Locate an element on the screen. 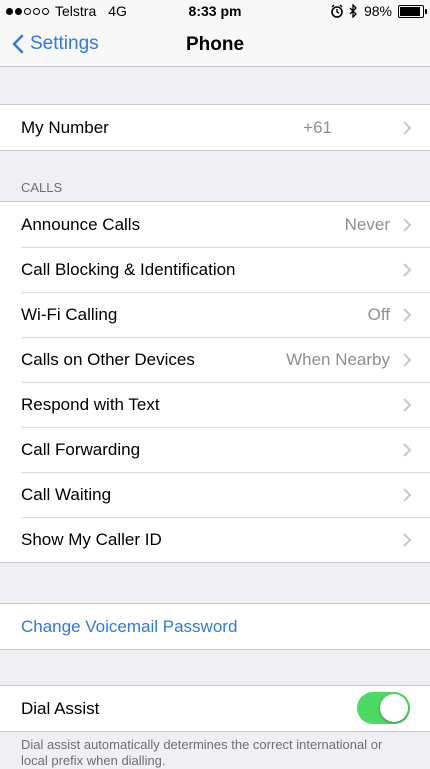 This screenshot has height=769, width=430. row-label: Call Waiting is located at coordinates (66, 494).